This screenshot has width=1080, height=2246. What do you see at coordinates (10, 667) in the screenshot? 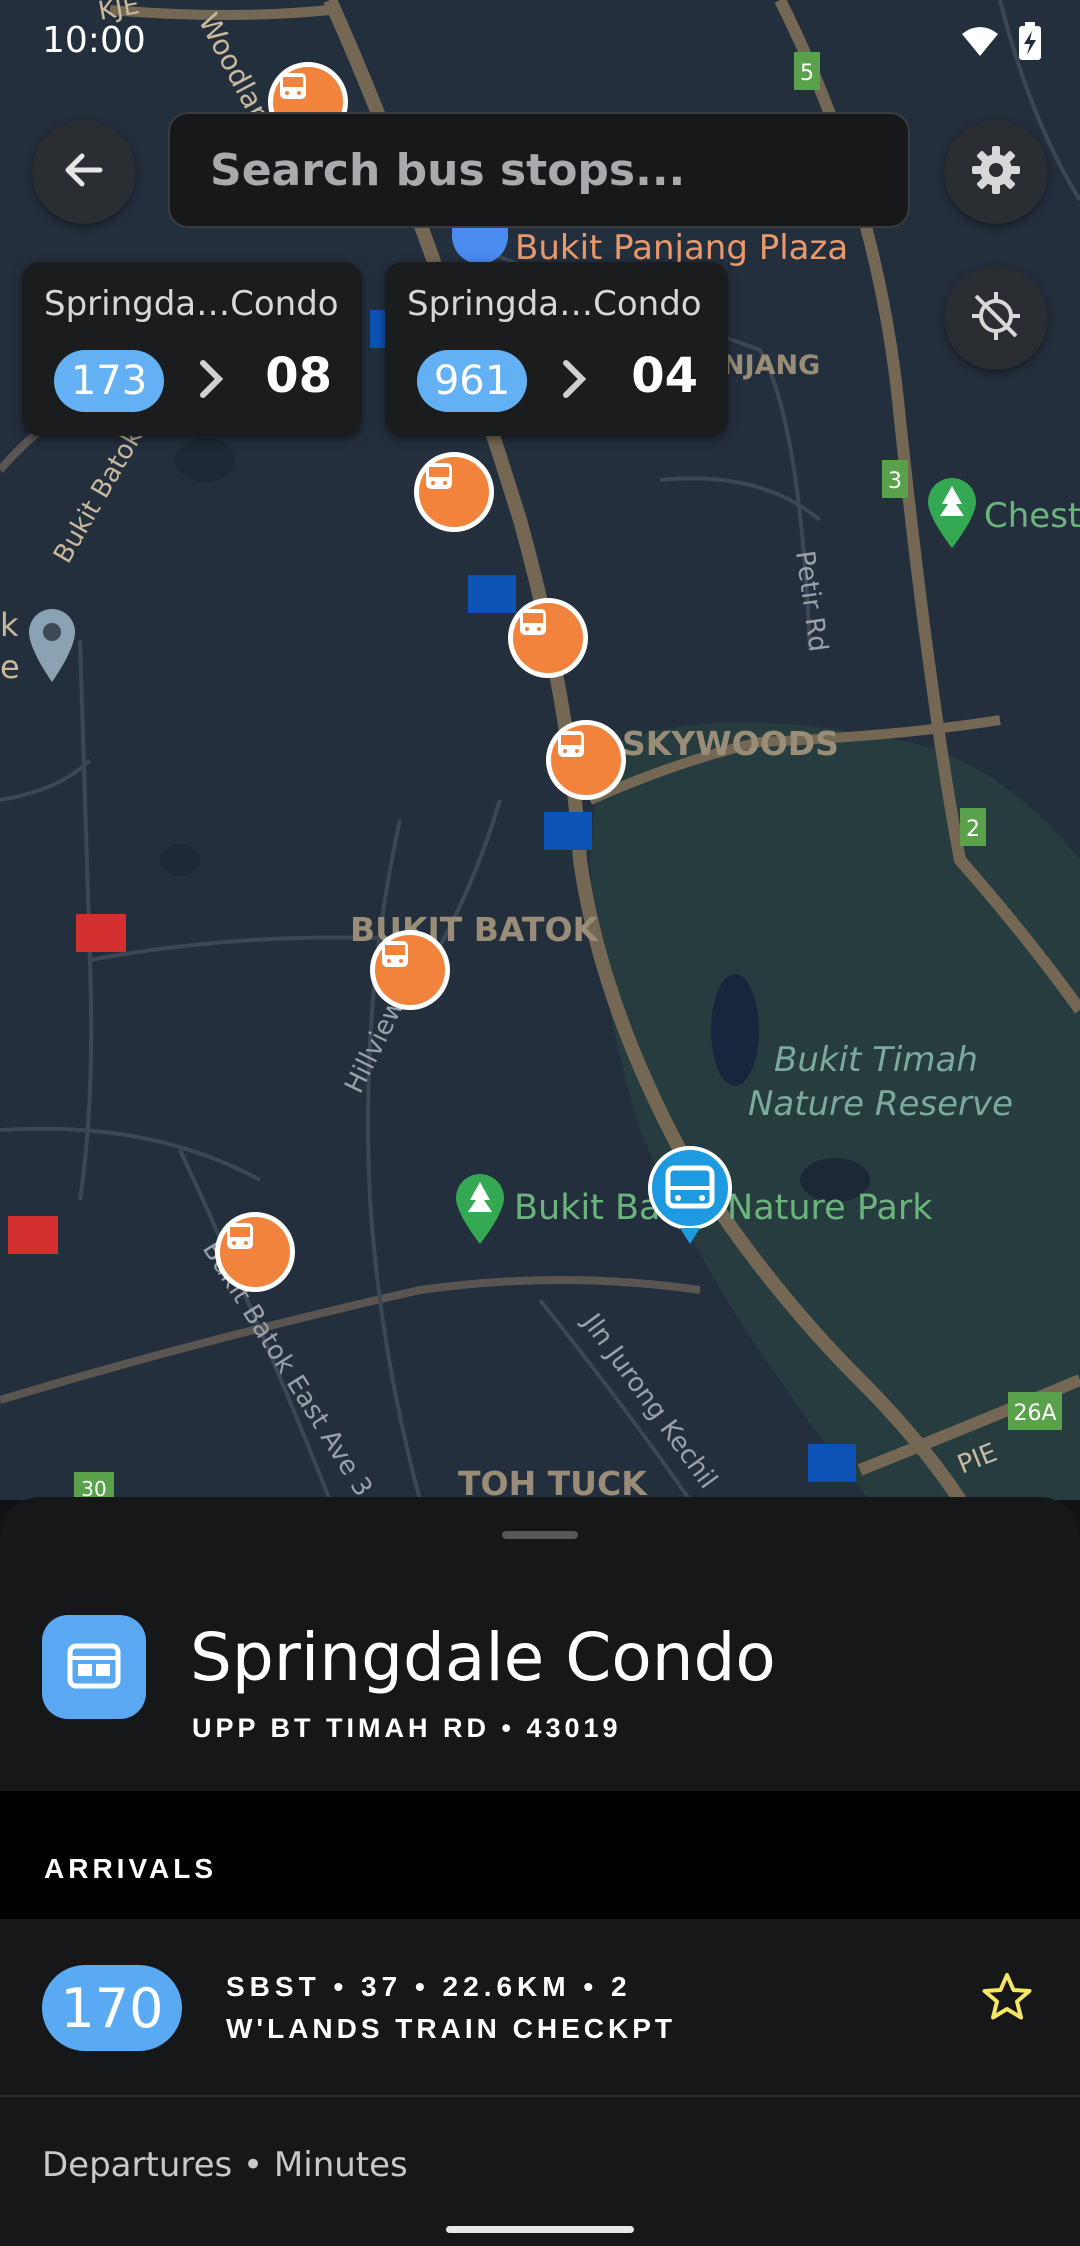
I see `area-label: e` at bounding box center [10, 667].